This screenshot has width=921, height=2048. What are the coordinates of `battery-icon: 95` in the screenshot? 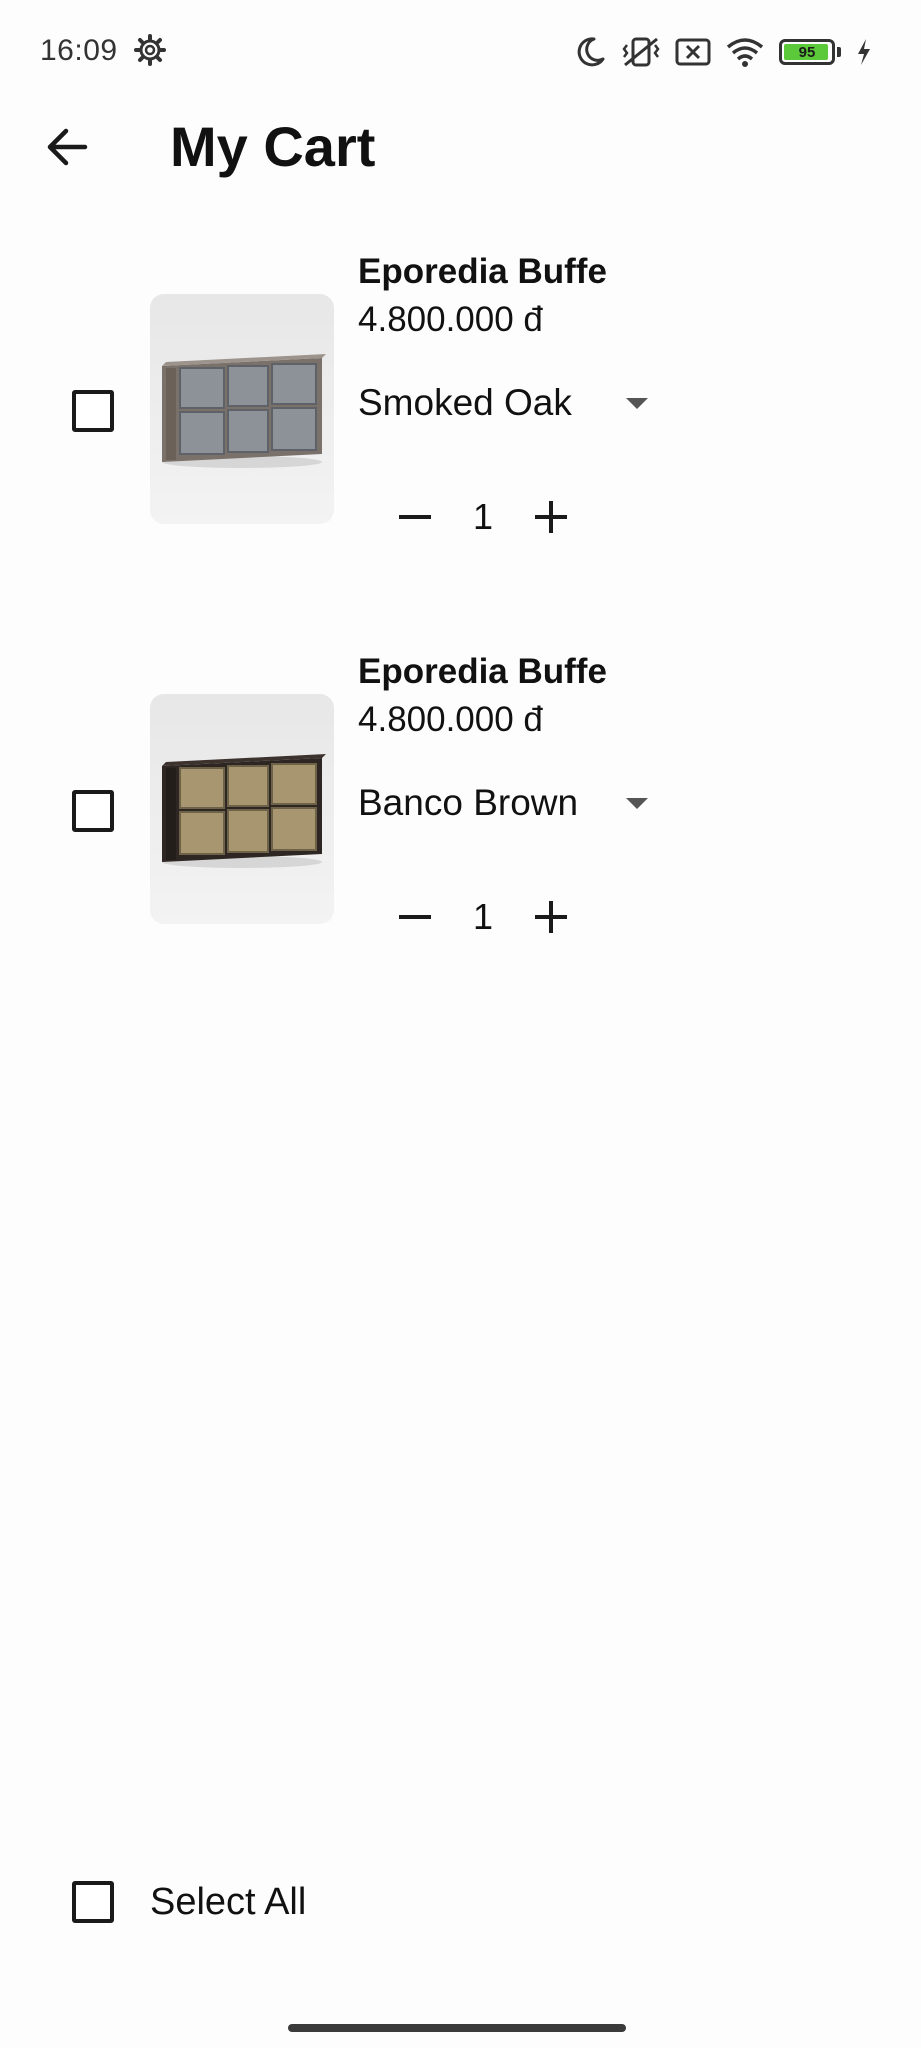 It's located at (807, 52).